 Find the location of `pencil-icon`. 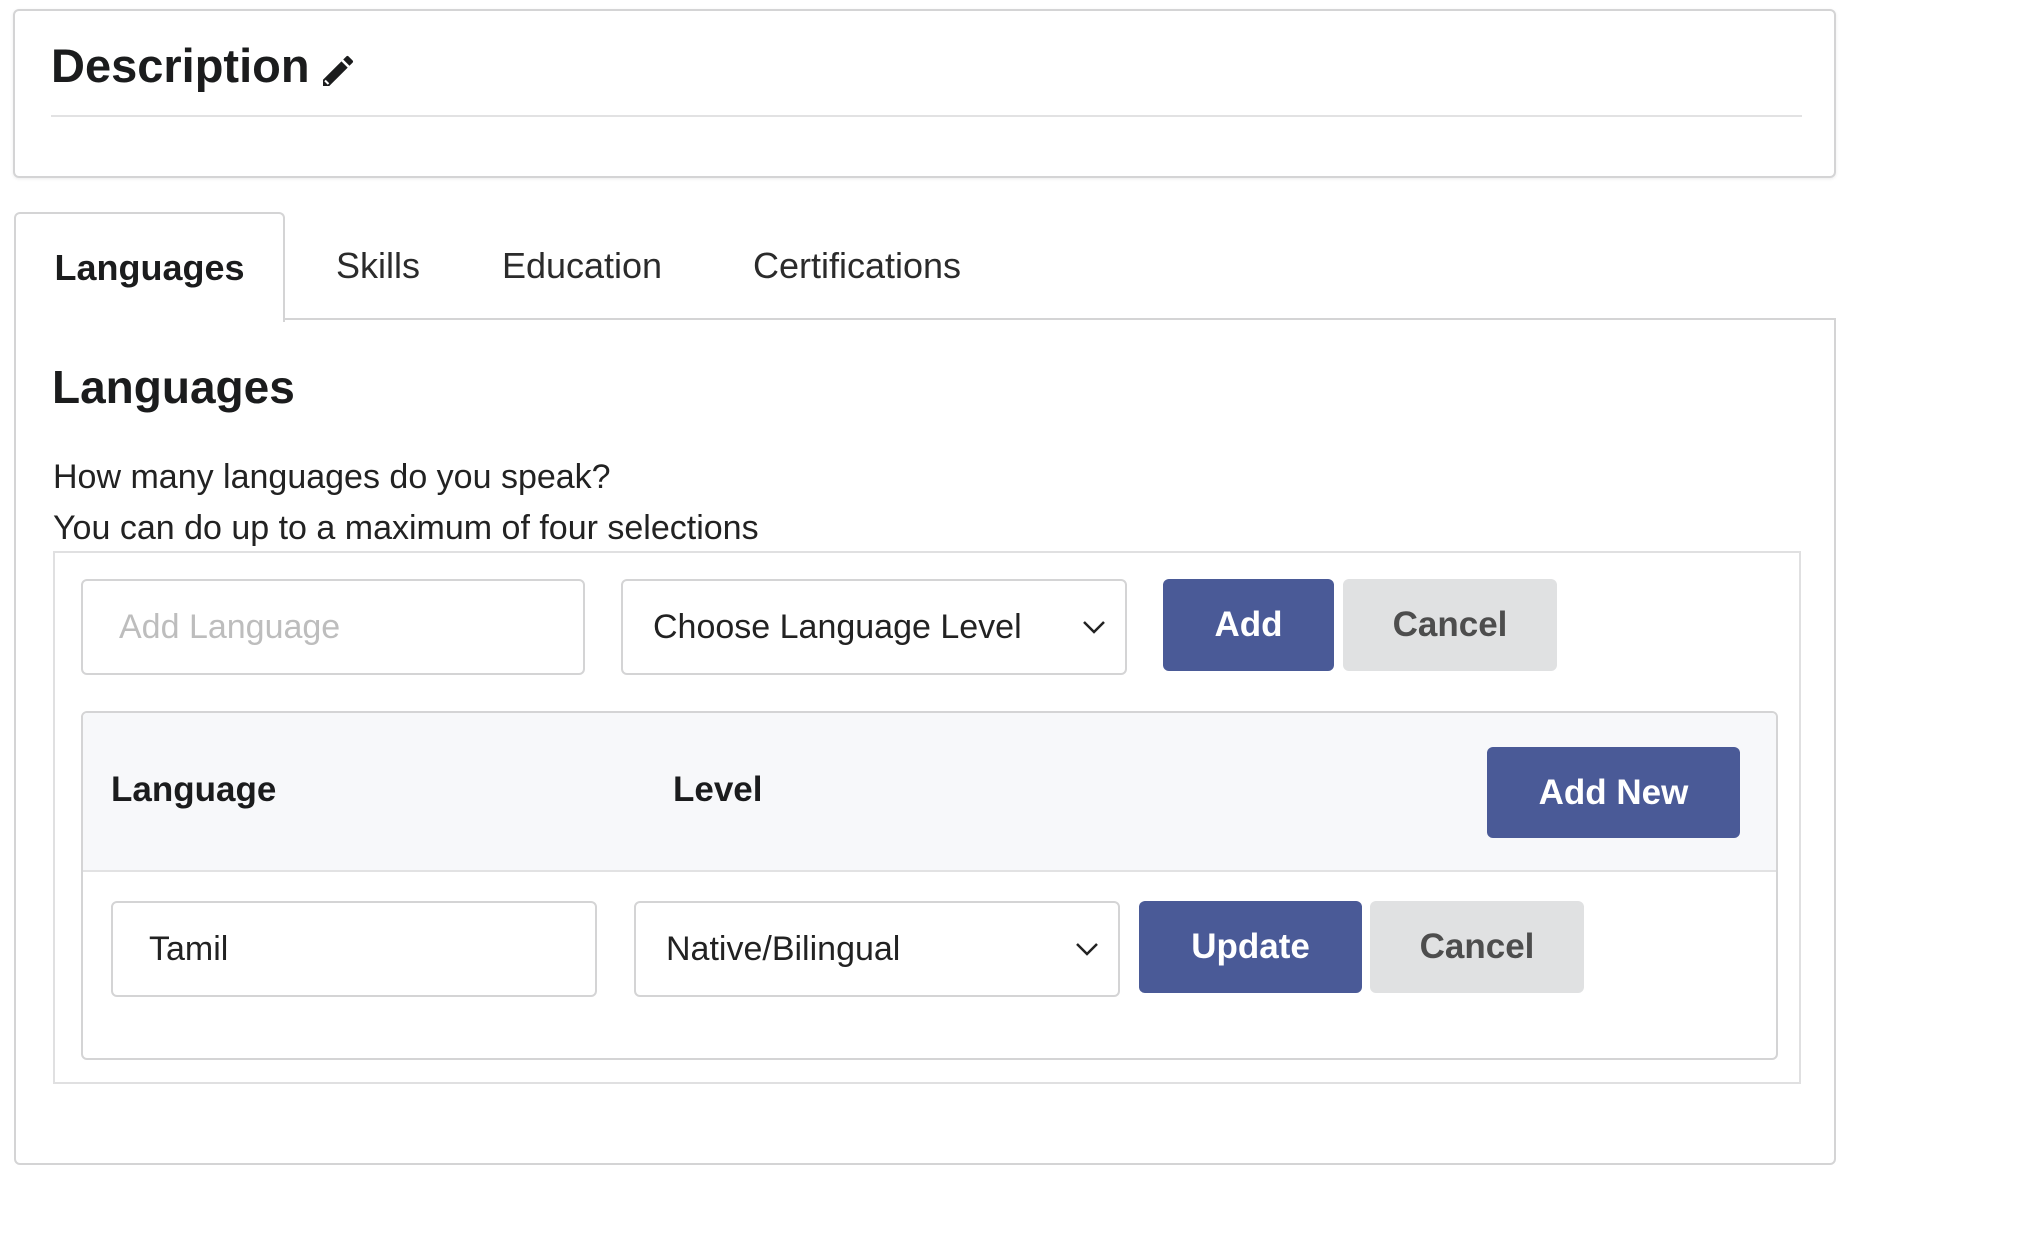

pencil-icon is located at coordinates (338, 71).